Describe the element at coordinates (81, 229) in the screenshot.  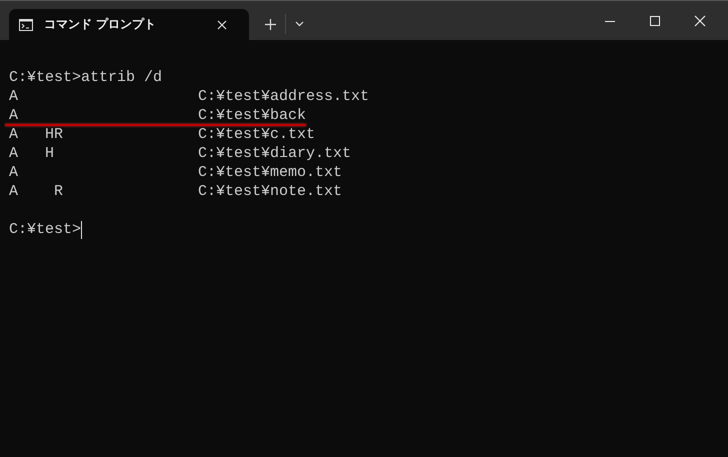
I see `text-cursor` at that location.